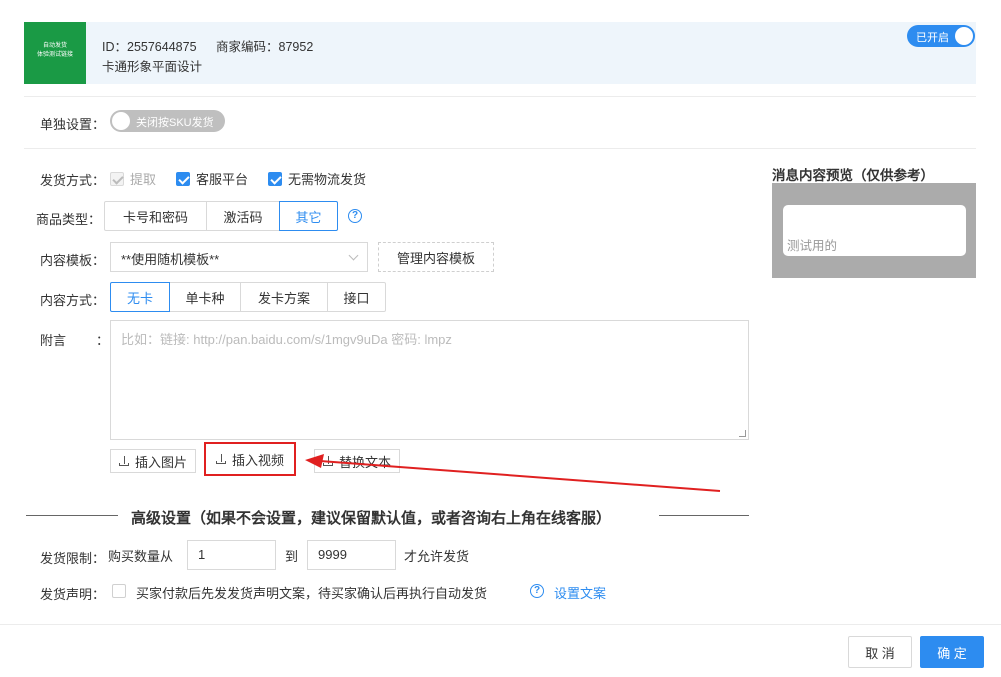  Describe the element at coordinates (308, 216) in the screenshot. I see `product-type-other: 其它` at that location.